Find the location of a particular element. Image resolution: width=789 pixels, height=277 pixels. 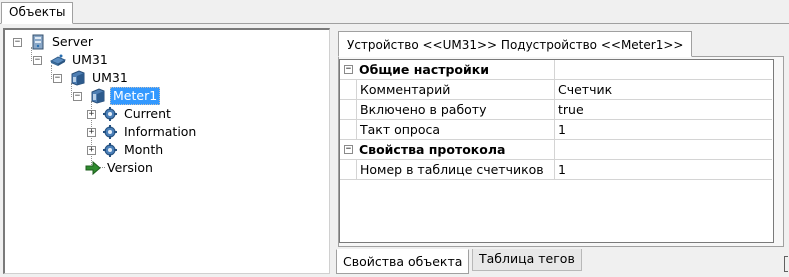

tab-object-properties: Свойства объекта is located at coordinates (403, 261).